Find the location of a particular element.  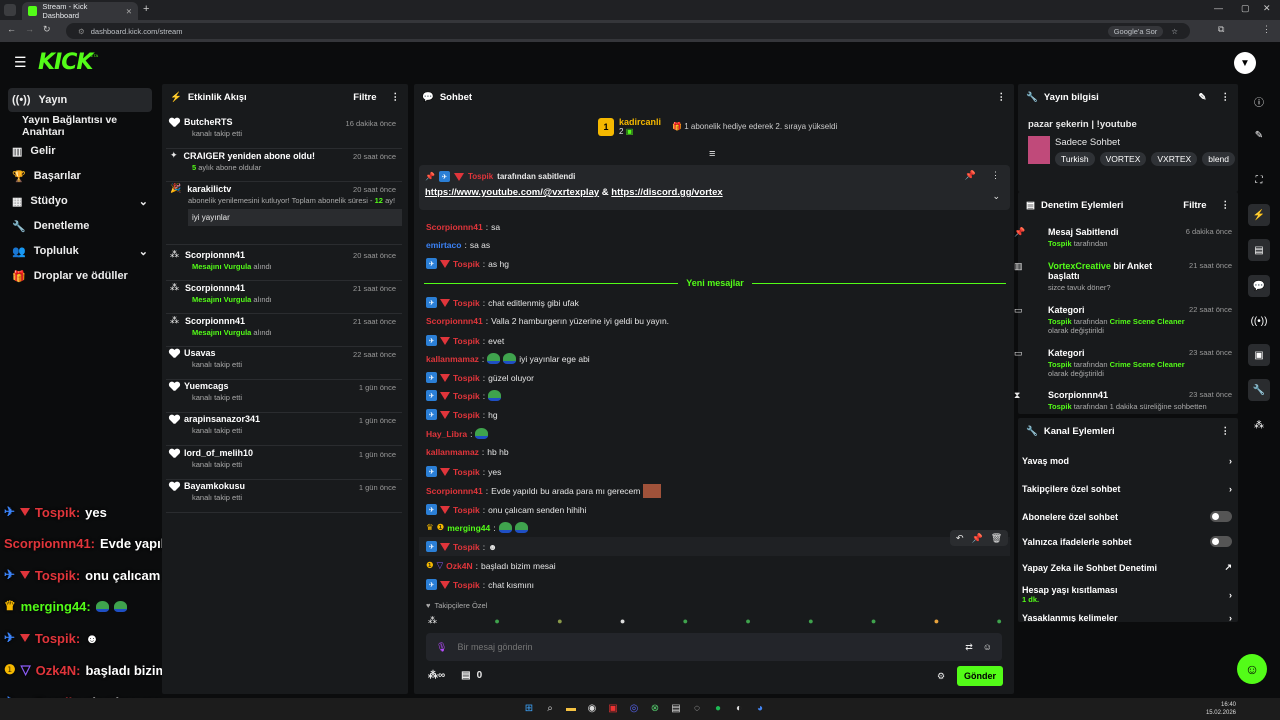

unpin-icon: 📌 is located at coordinates (970, 175).